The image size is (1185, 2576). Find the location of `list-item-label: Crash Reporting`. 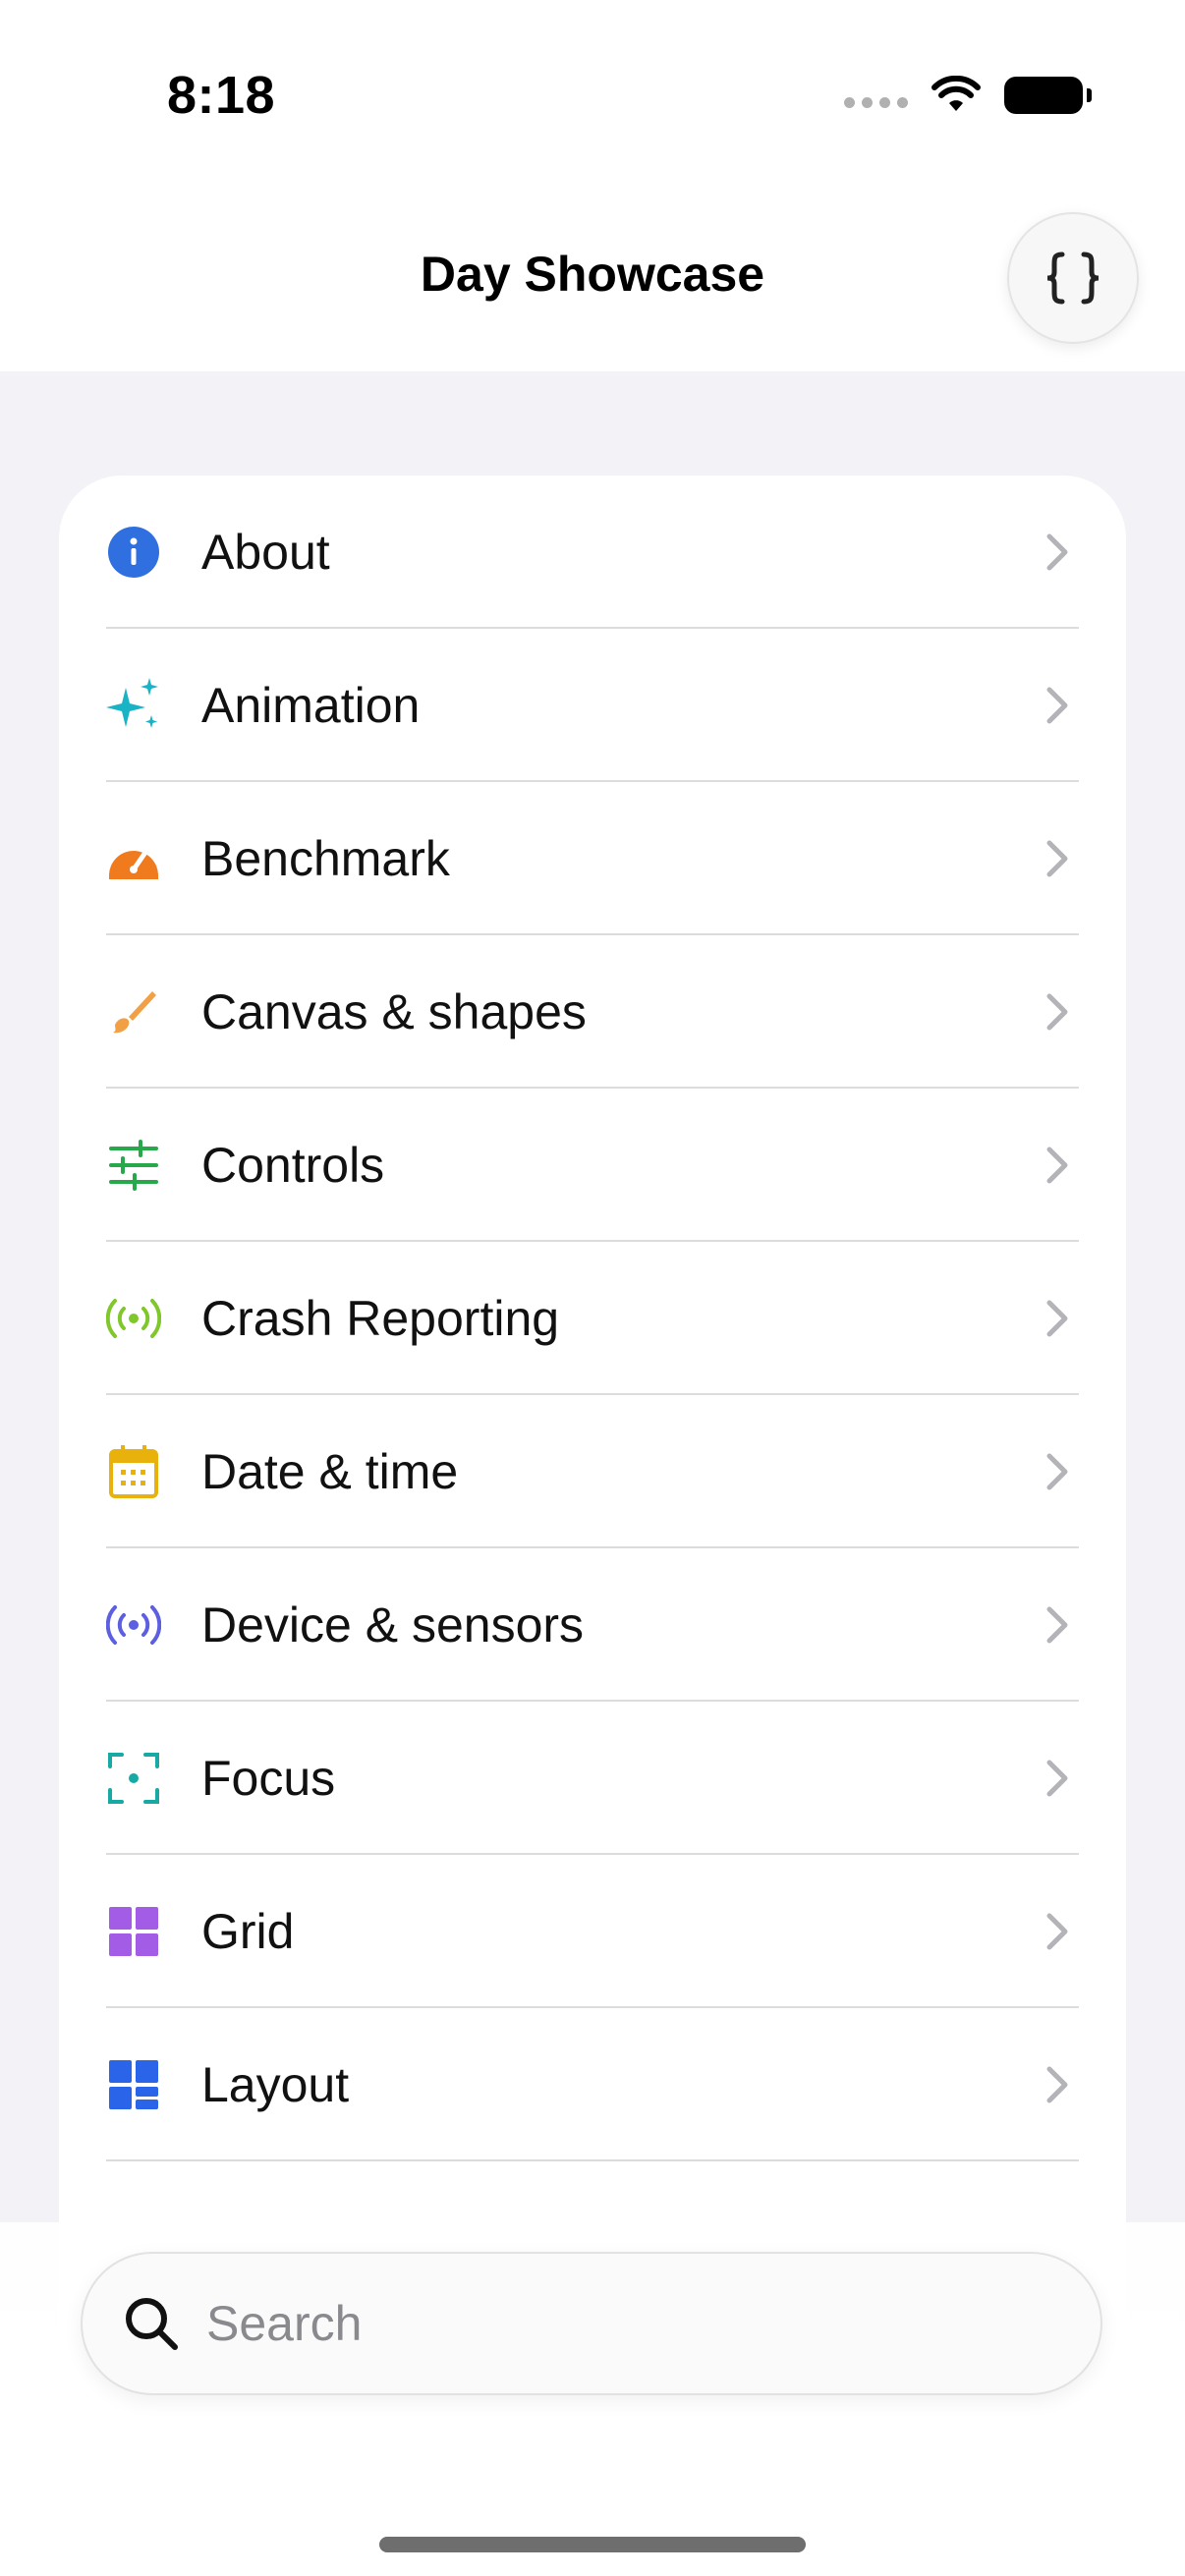

list-item-label: Crash Reporting is located at coordinates (381, 1318).